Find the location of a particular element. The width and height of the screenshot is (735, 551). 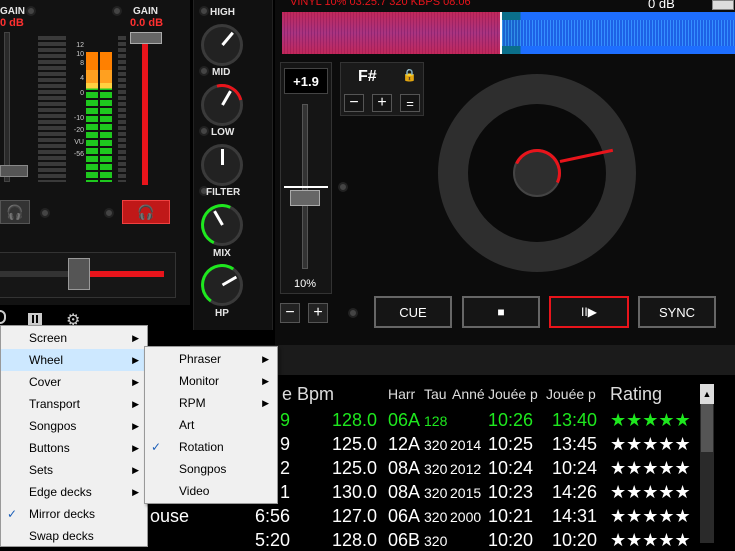

cell-year: 2012 is located at coordinates (466, 469).